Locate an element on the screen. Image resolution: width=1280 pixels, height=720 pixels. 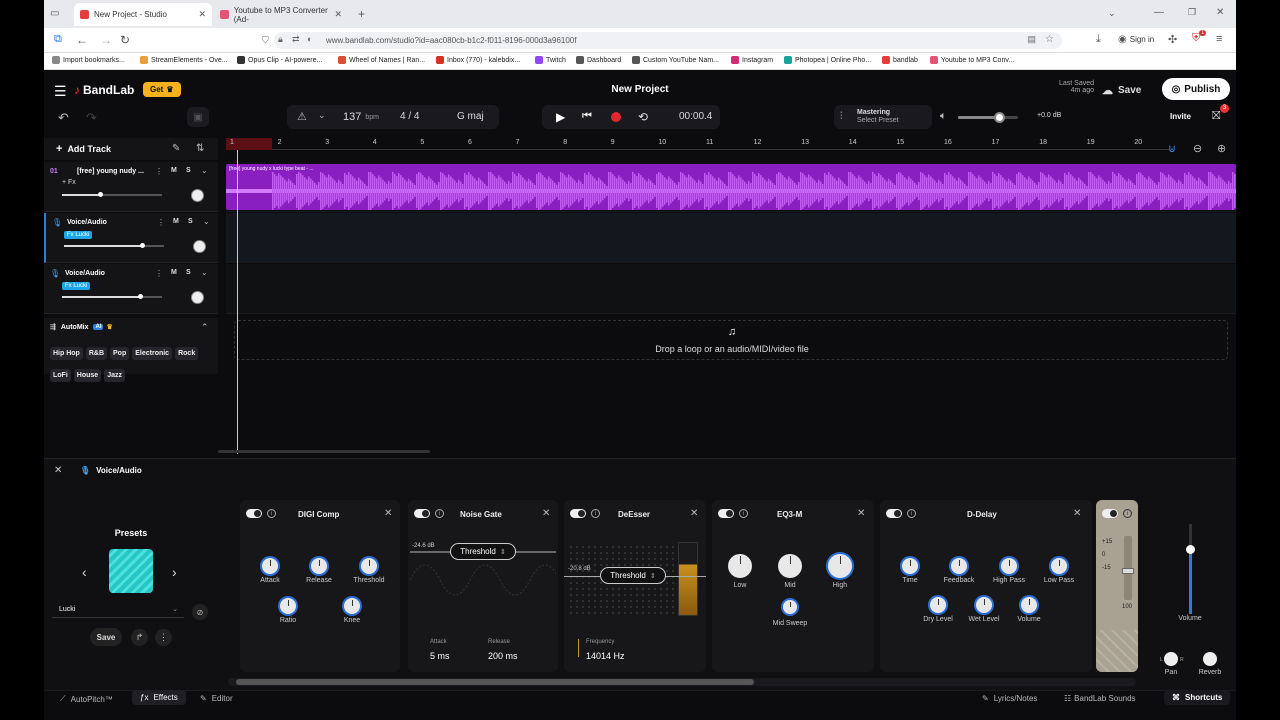
gate-threshold-control: Threshold ⇕ is located at coordinates (483, 551).